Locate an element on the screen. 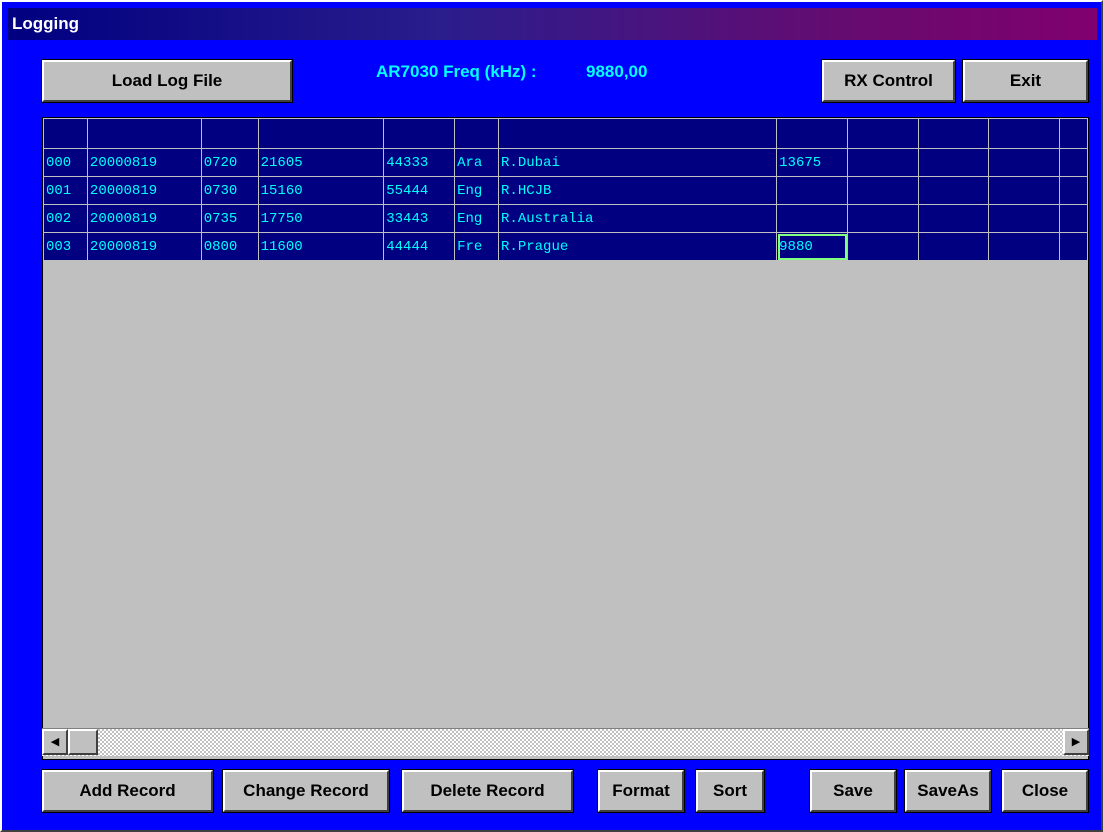  sort-button: Sort is located at coordinates (730, 791).